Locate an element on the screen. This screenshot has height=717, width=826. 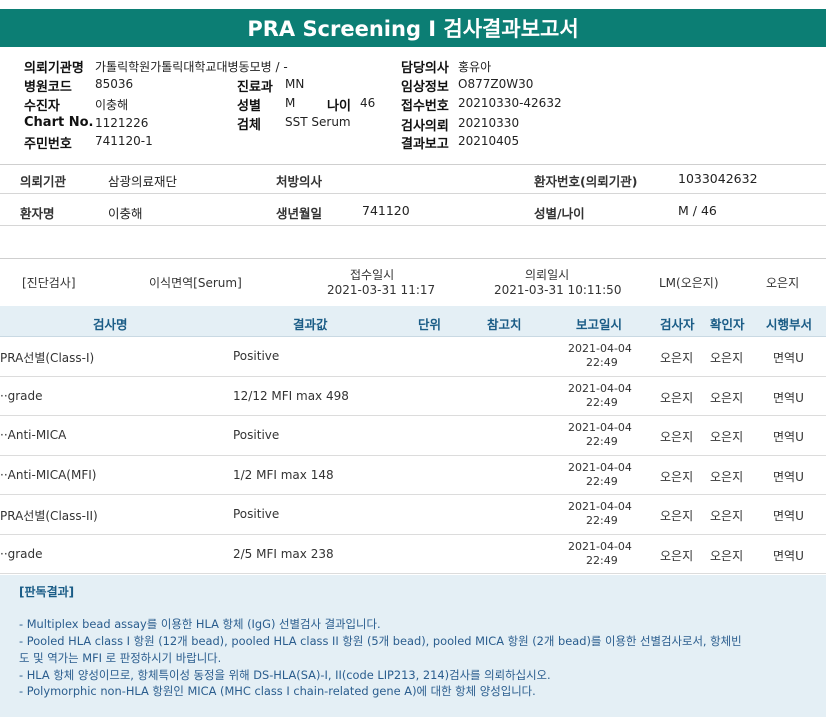
exam-receipt-label: 접수일시 is located at coordinates (372, 275).